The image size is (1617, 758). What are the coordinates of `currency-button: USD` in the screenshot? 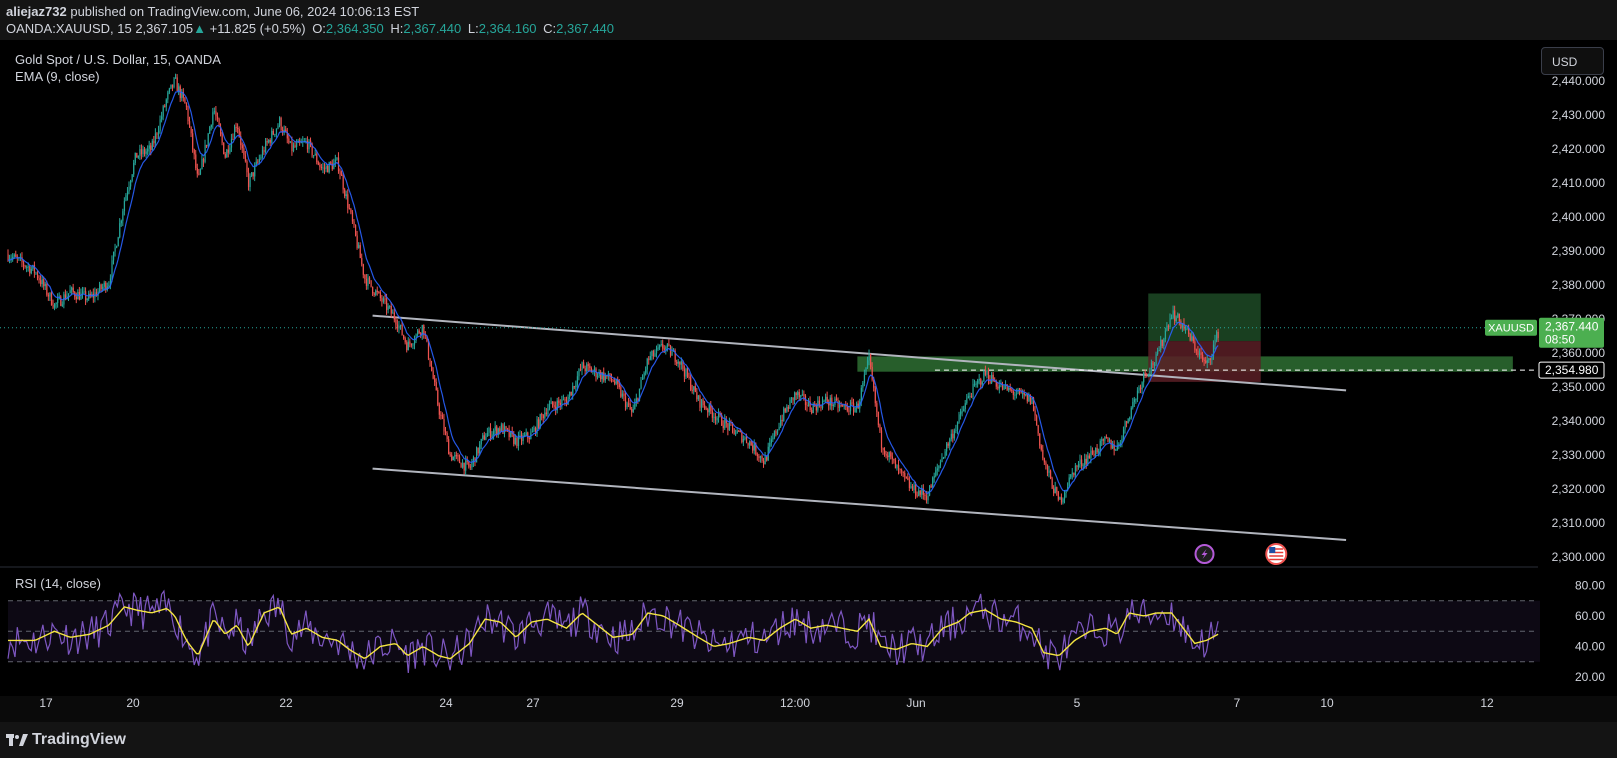 It's located at (1572, 61).